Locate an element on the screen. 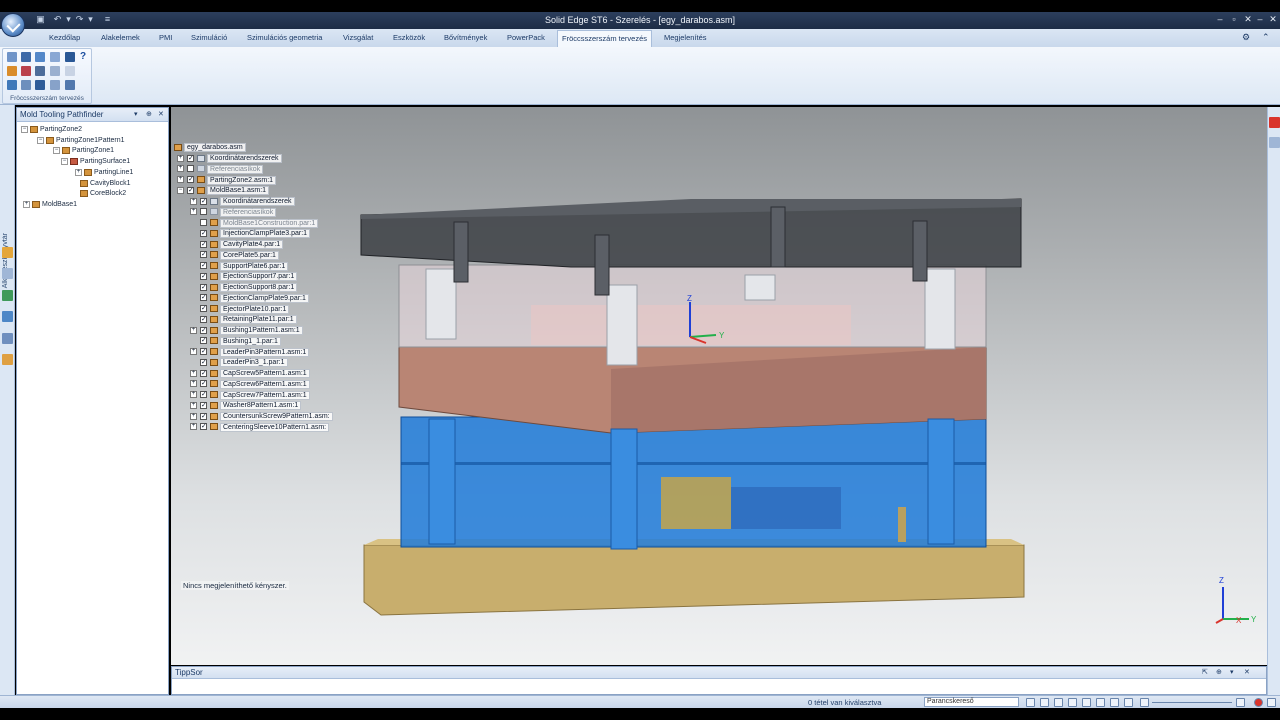 Image resolution: width=1280 pixels, height=720 pixels. tree-item: ✓ SupportPlate6.par:1 is located at coordinates (239, 266).